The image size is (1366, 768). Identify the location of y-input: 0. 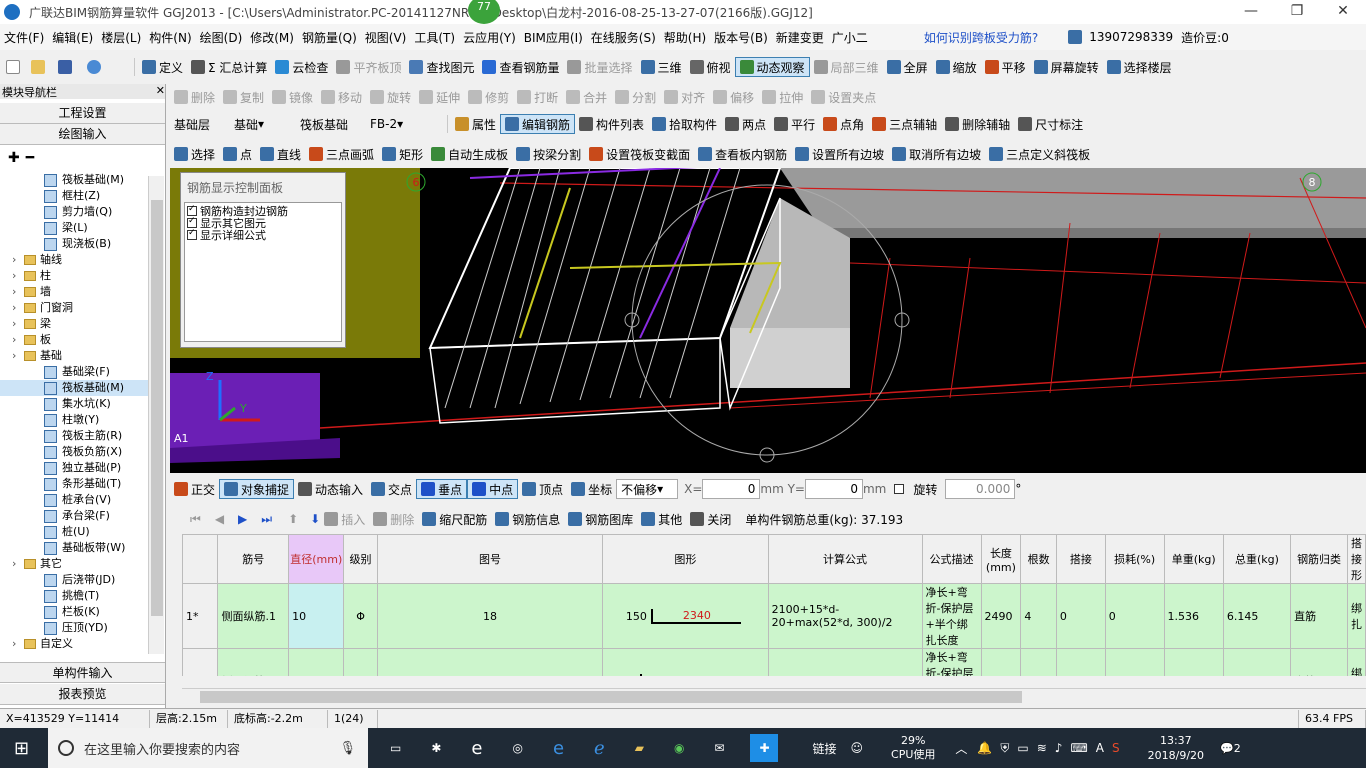
(833, 489).